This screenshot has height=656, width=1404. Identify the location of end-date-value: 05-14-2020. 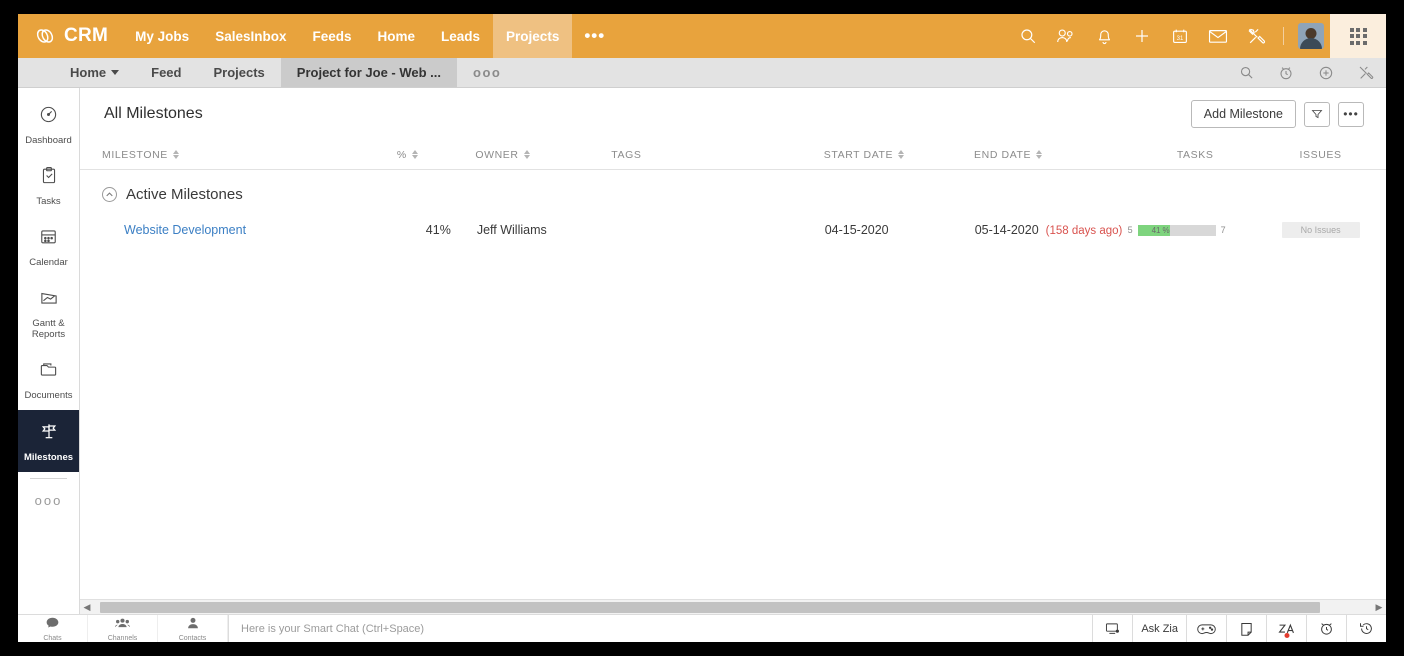
(1006, 230).